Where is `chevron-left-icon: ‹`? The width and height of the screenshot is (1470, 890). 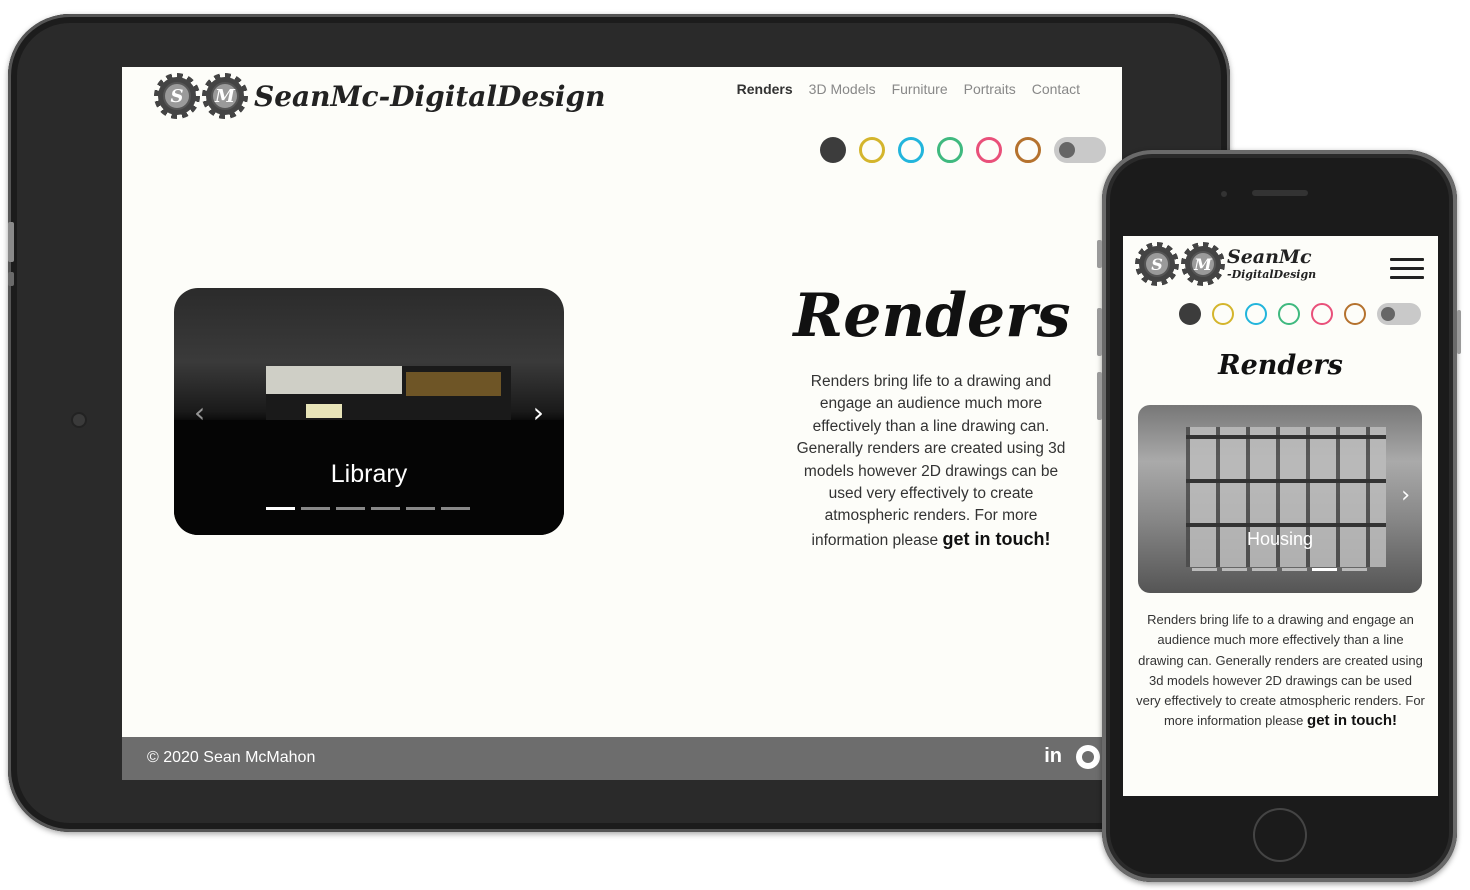 chevron-left-icon: ‹ is located at coordinates (199, 412).